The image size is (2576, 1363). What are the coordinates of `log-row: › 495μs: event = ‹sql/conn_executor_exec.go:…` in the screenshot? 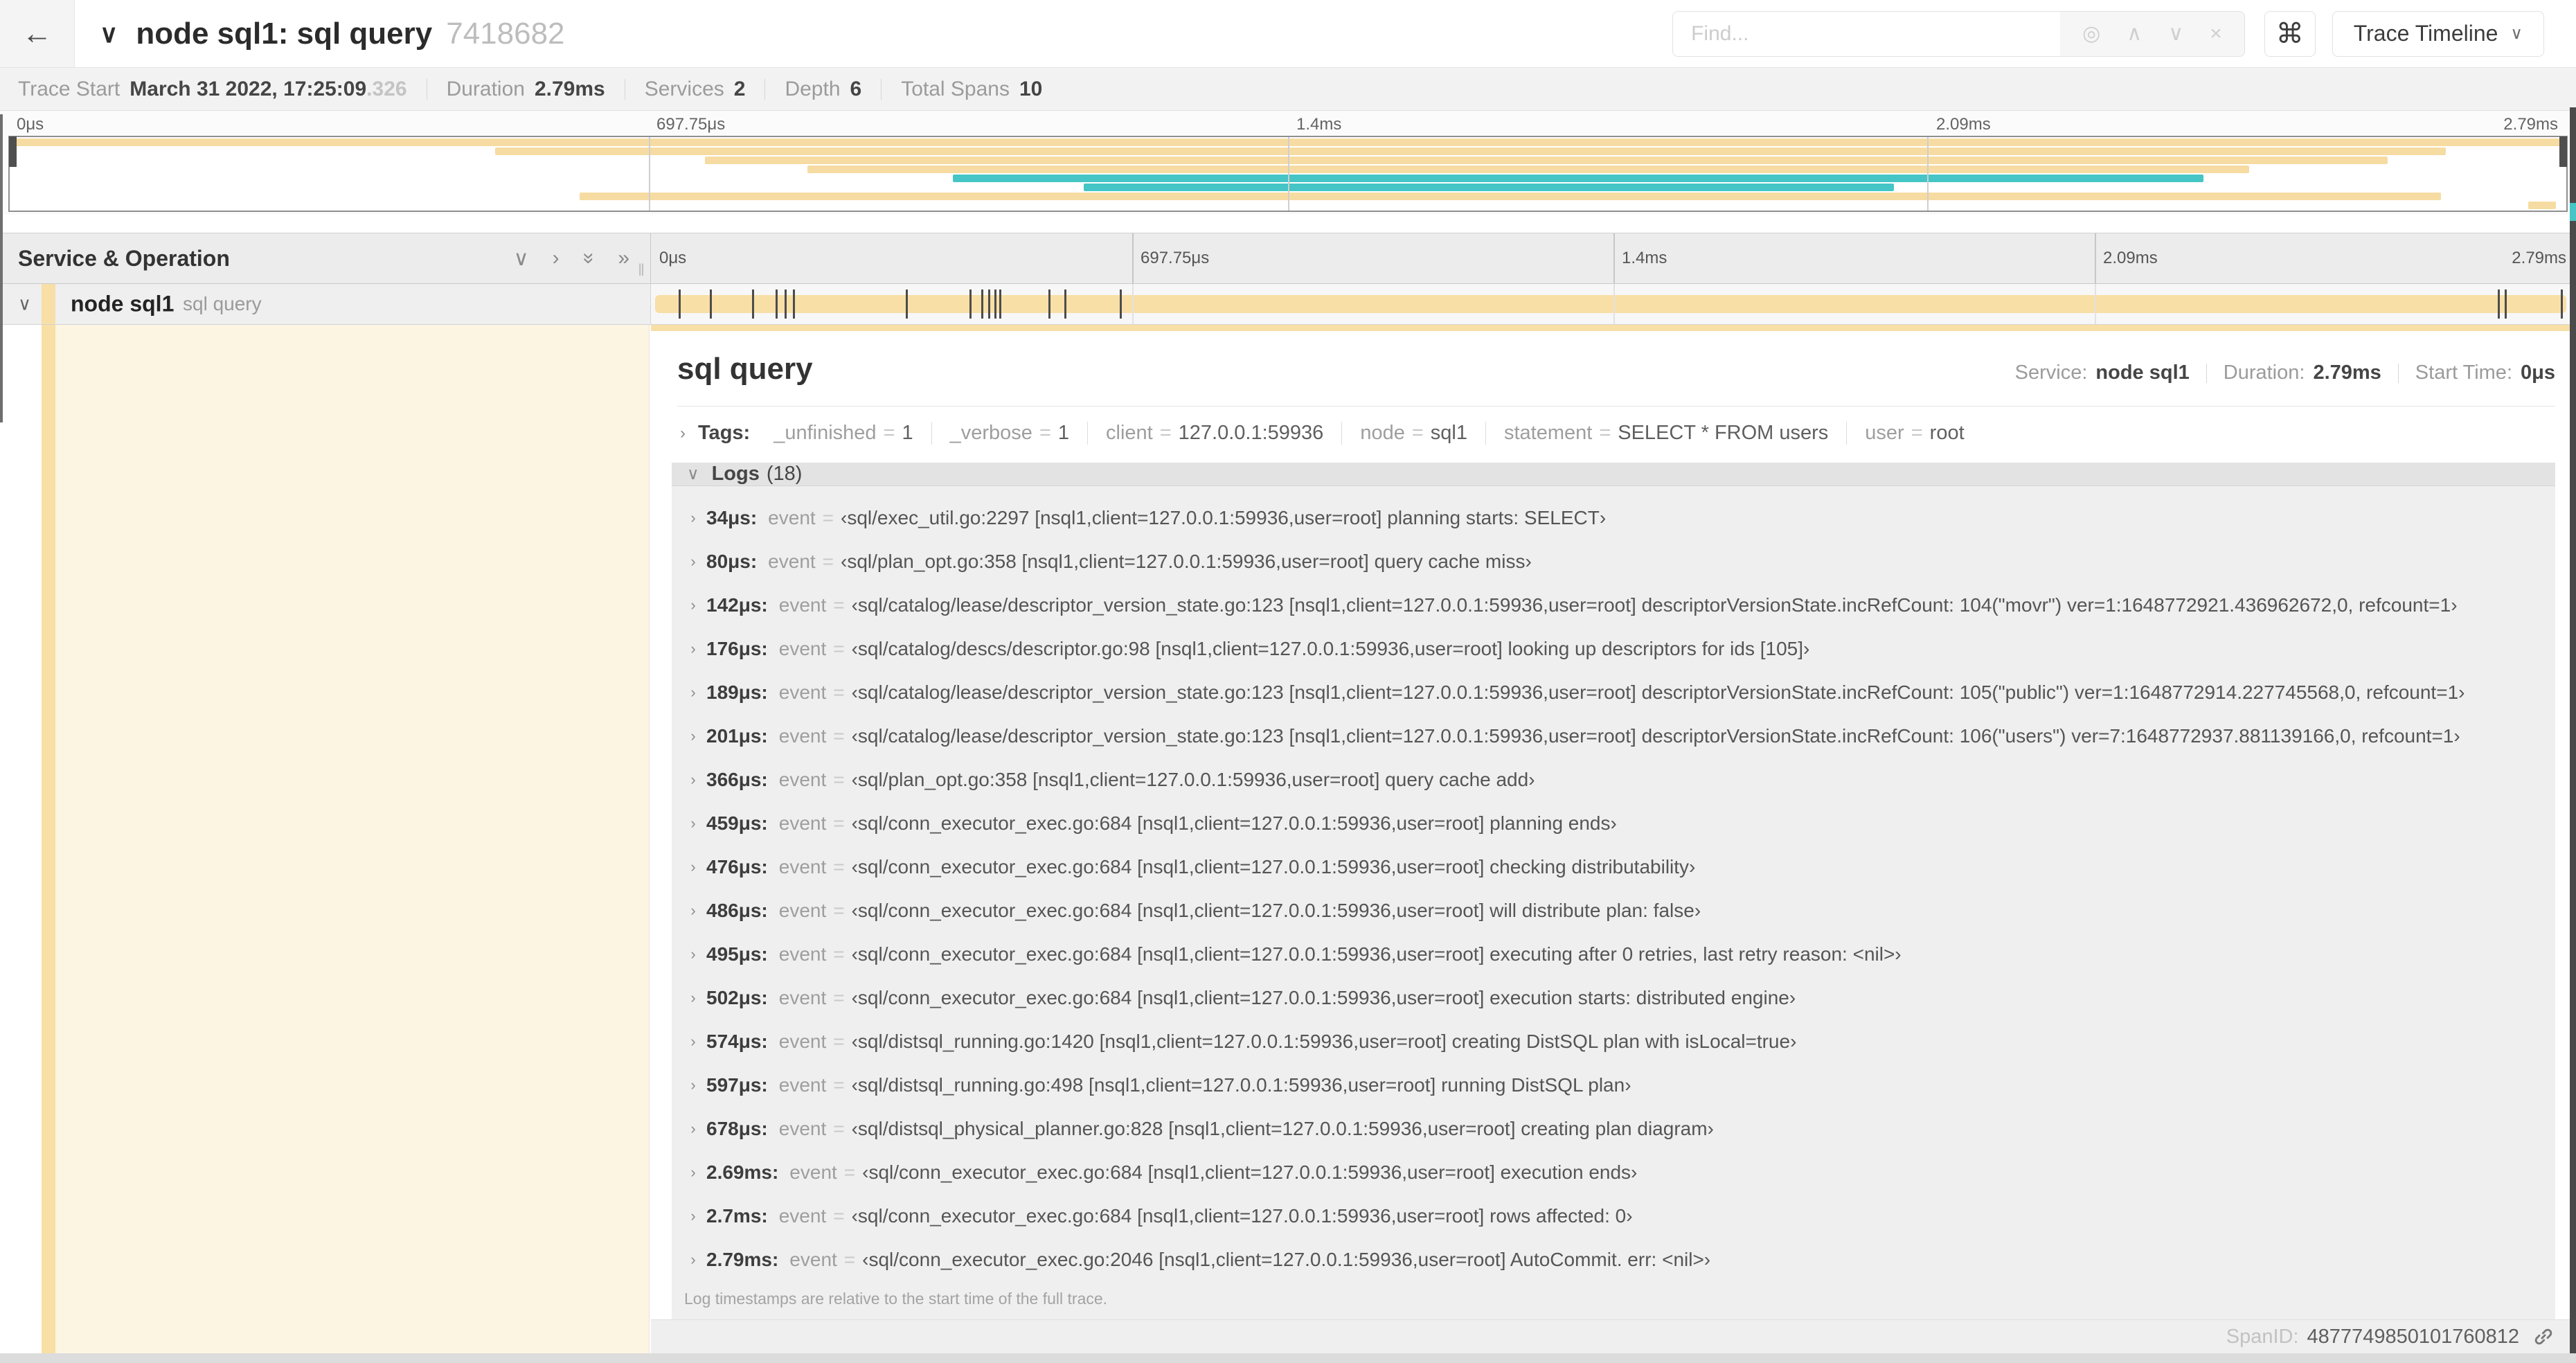 It's located at (1618, 954).